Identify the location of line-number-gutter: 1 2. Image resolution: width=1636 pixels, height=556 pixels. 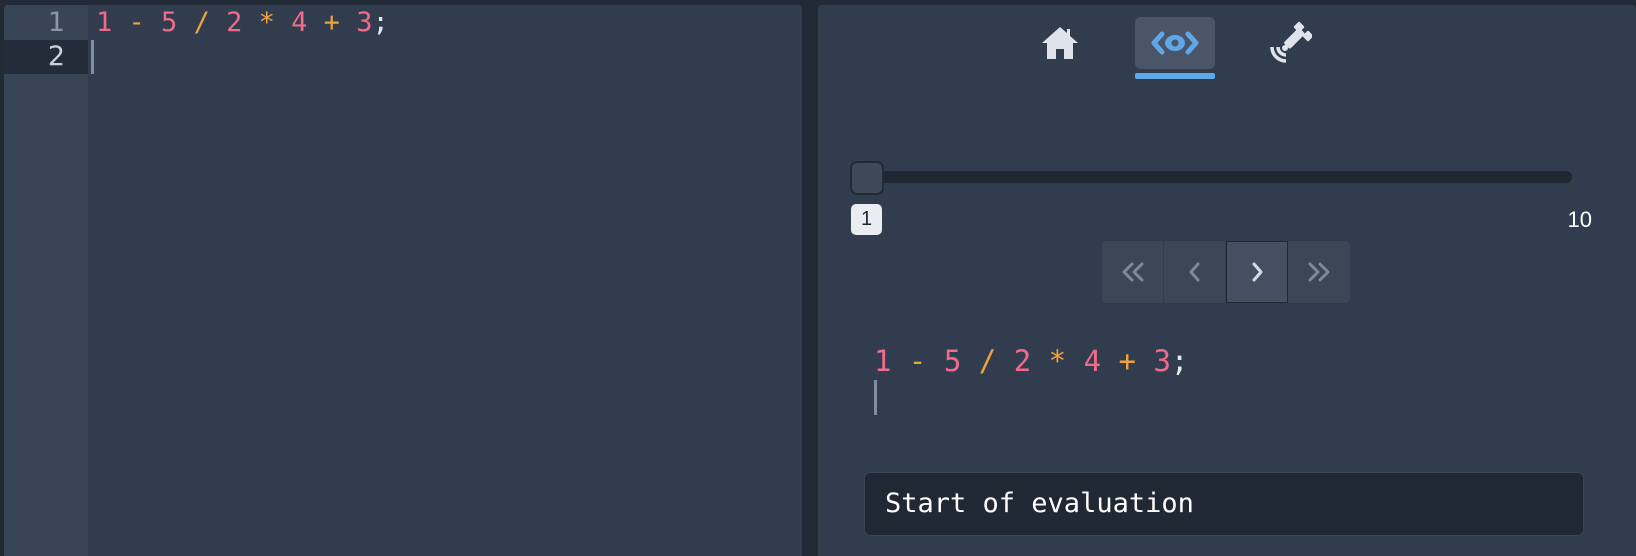
(46, 280).